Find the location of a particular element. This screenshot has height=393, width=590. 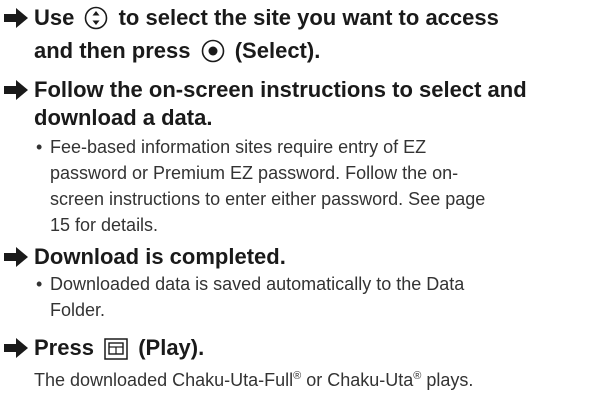

step-line: download a data. is located at coordinates (123, 117).